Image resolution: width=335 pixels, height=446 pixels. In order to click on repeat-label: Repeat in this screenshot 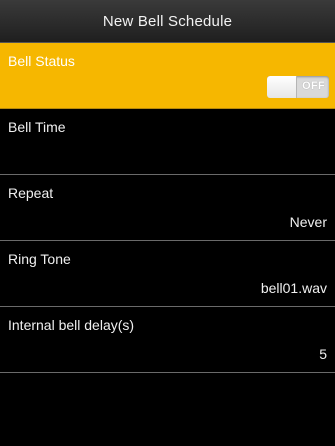, I will do `click(31, 193)`.